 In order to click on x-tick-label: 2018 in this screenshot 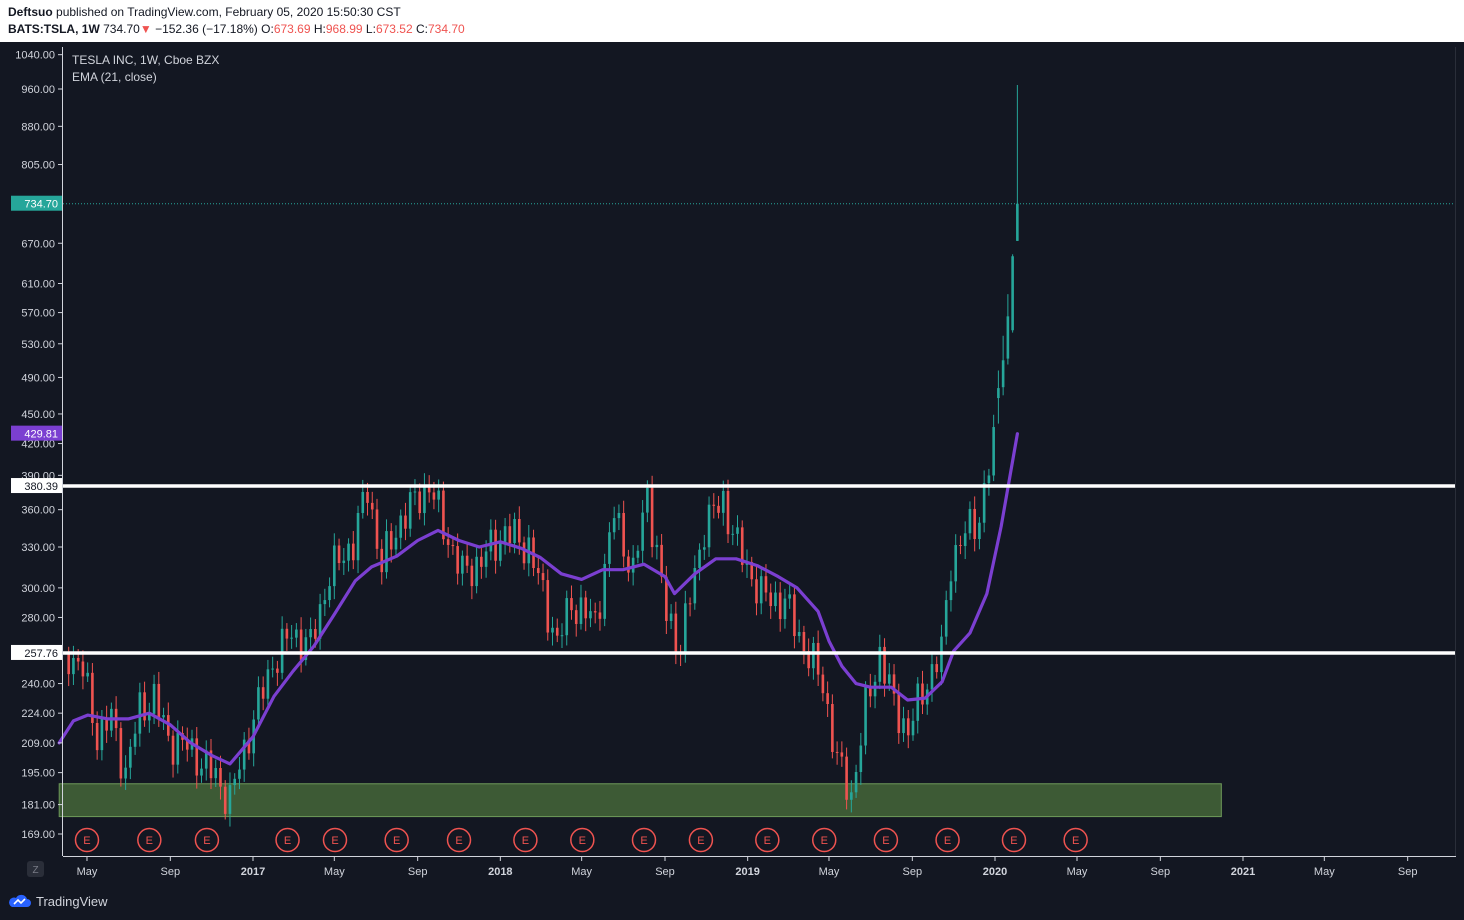, I will do `click(500, 872)`.